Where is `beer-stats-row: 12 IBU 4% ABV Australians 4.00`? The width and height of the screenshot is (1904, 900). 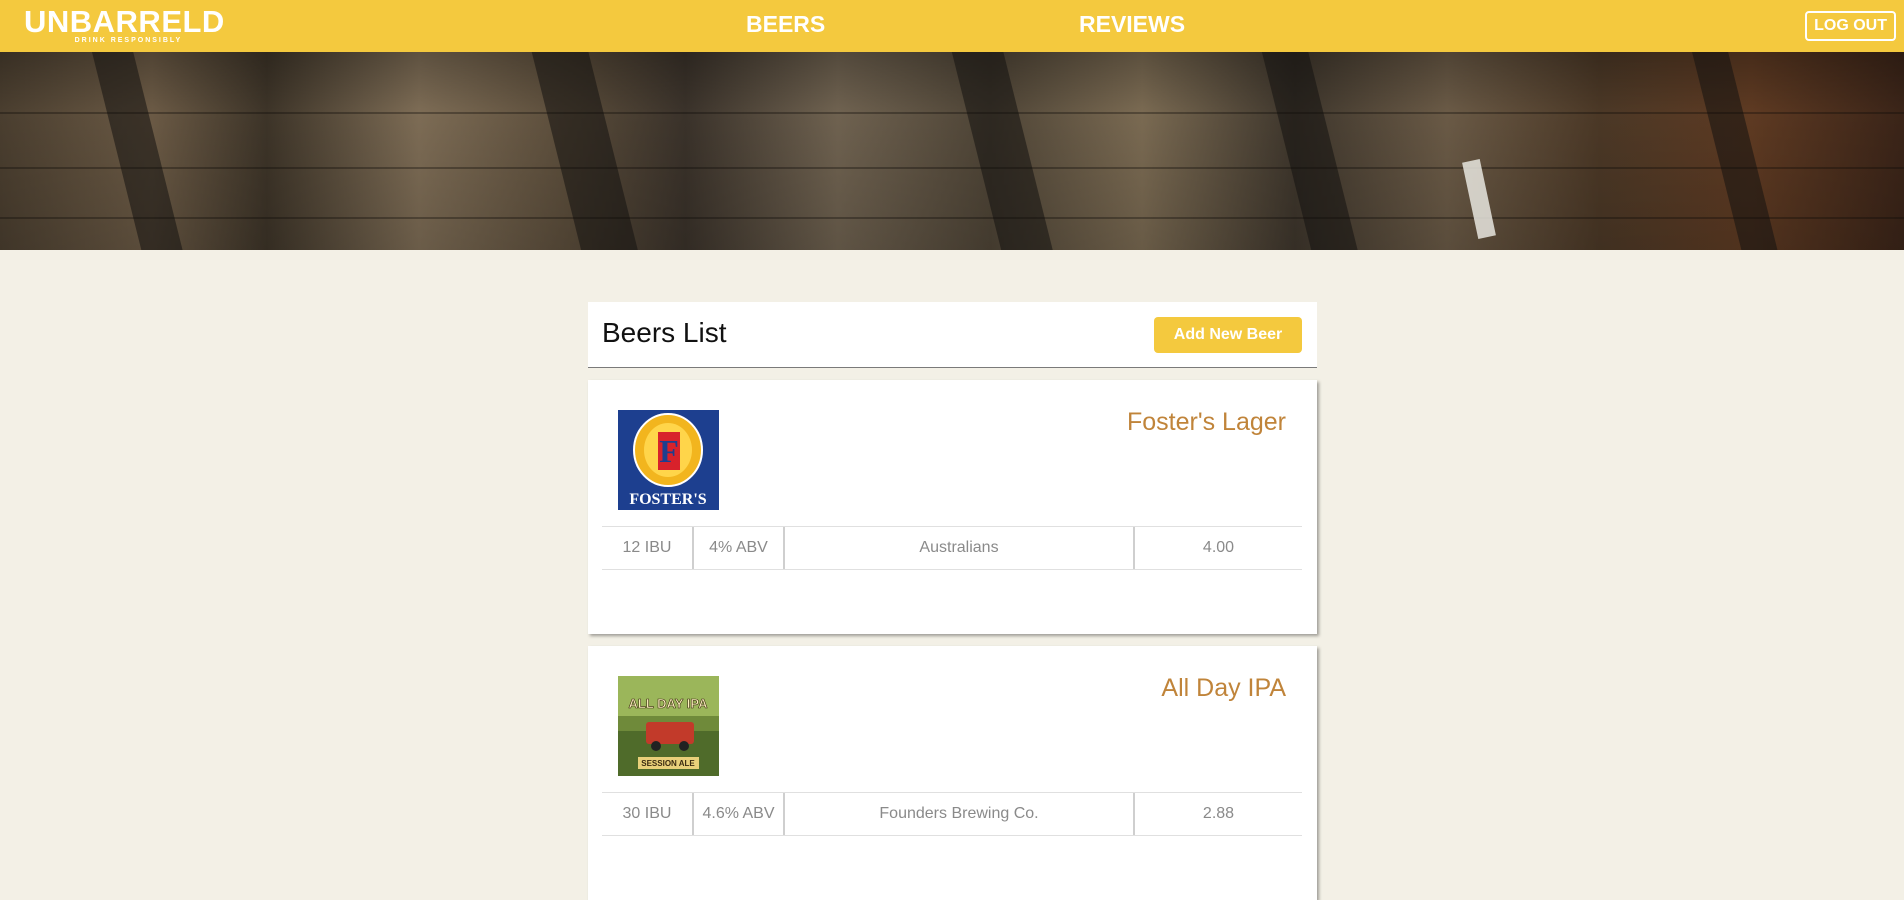
beer-stats-row: 12 IBU 4% ABV Australians 4.00 is located at coordinates (952, 548).